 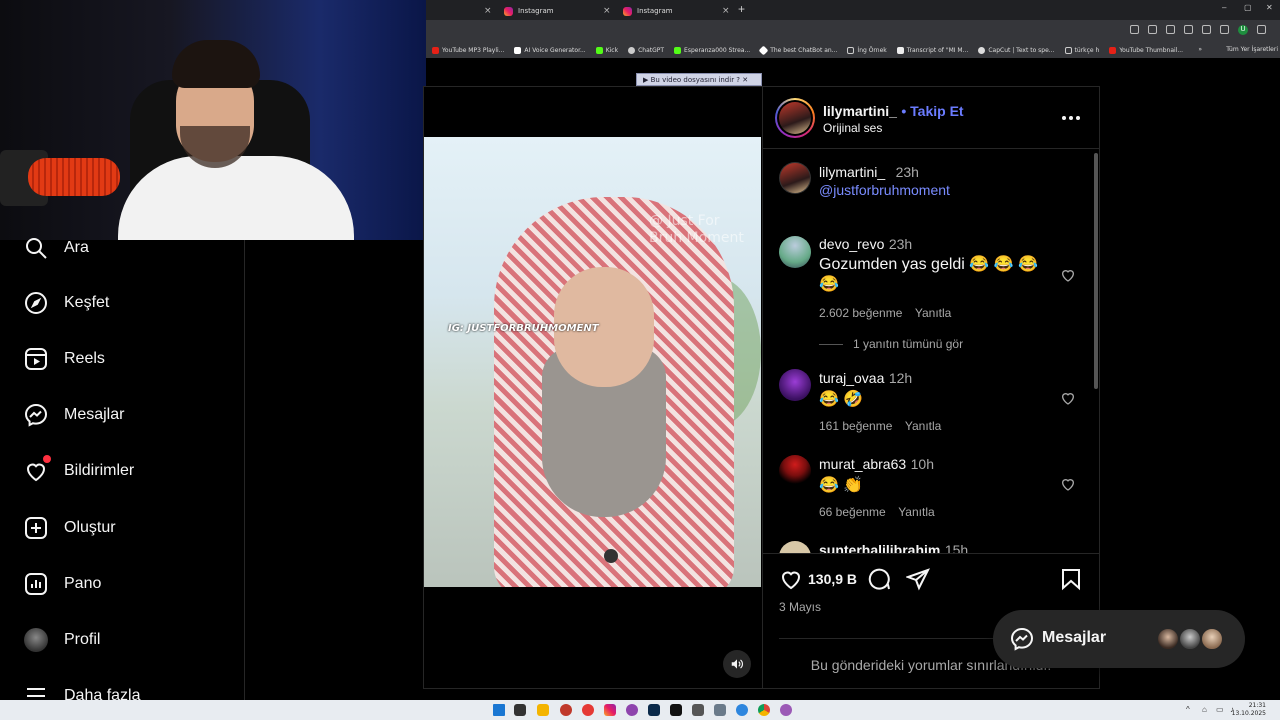 What do you see at coordinates (832, 579) in the screenshot?
I see `like-count: 130,9 B` at bounding box center [832, 579].